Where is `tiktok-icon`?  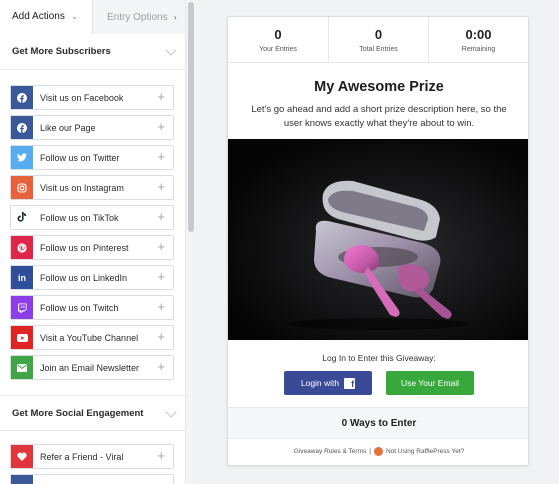
tiktok-icon is located at coordinates (22, 217).